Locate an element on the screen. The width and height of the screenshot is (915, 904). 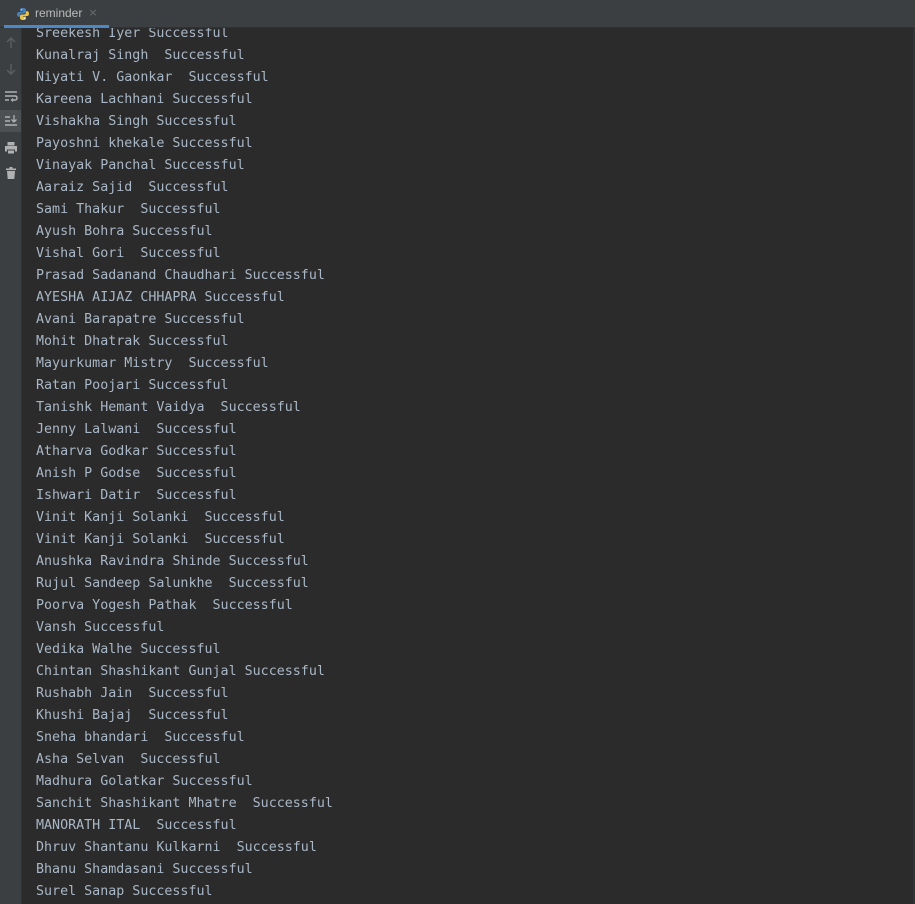
console-line: Avani Barapatre Successful is located at coordinates (140, 319).